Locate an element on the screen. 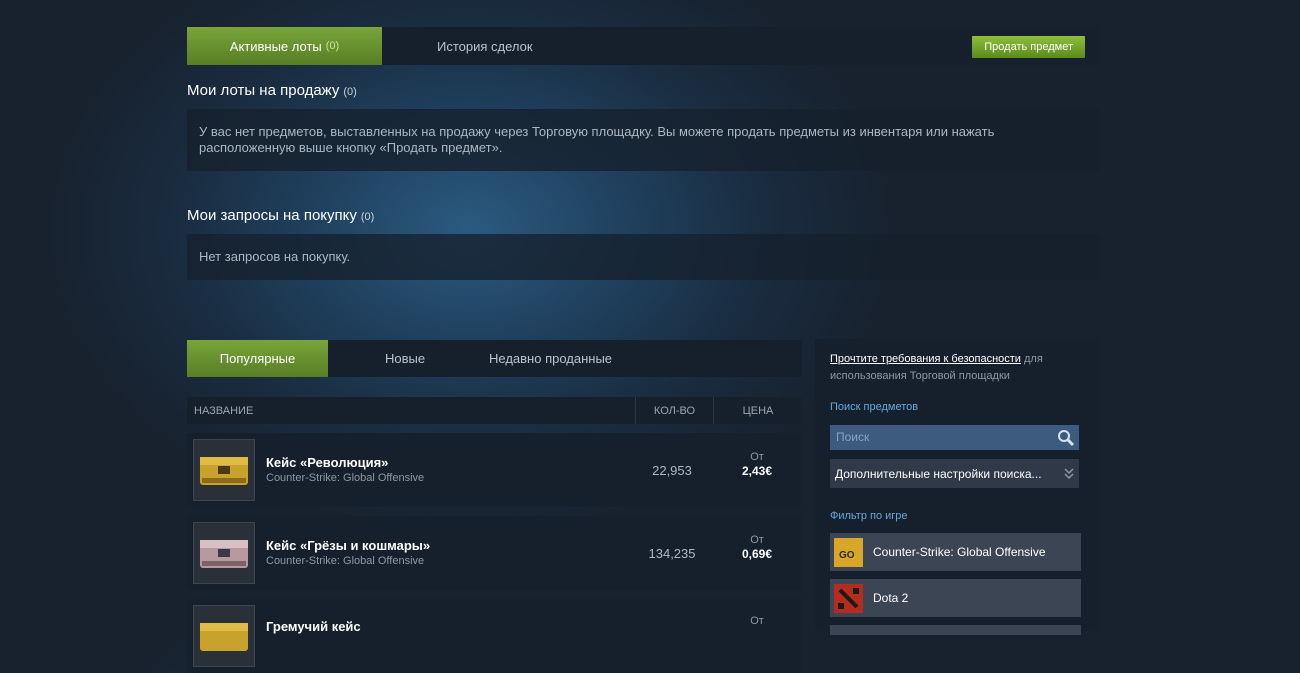 Image resolution: width=1300 pixels, height=673 pixels. game-filter-csgo: GO Counter-Strike: Global Offensive is located at coordinates (955, 552).